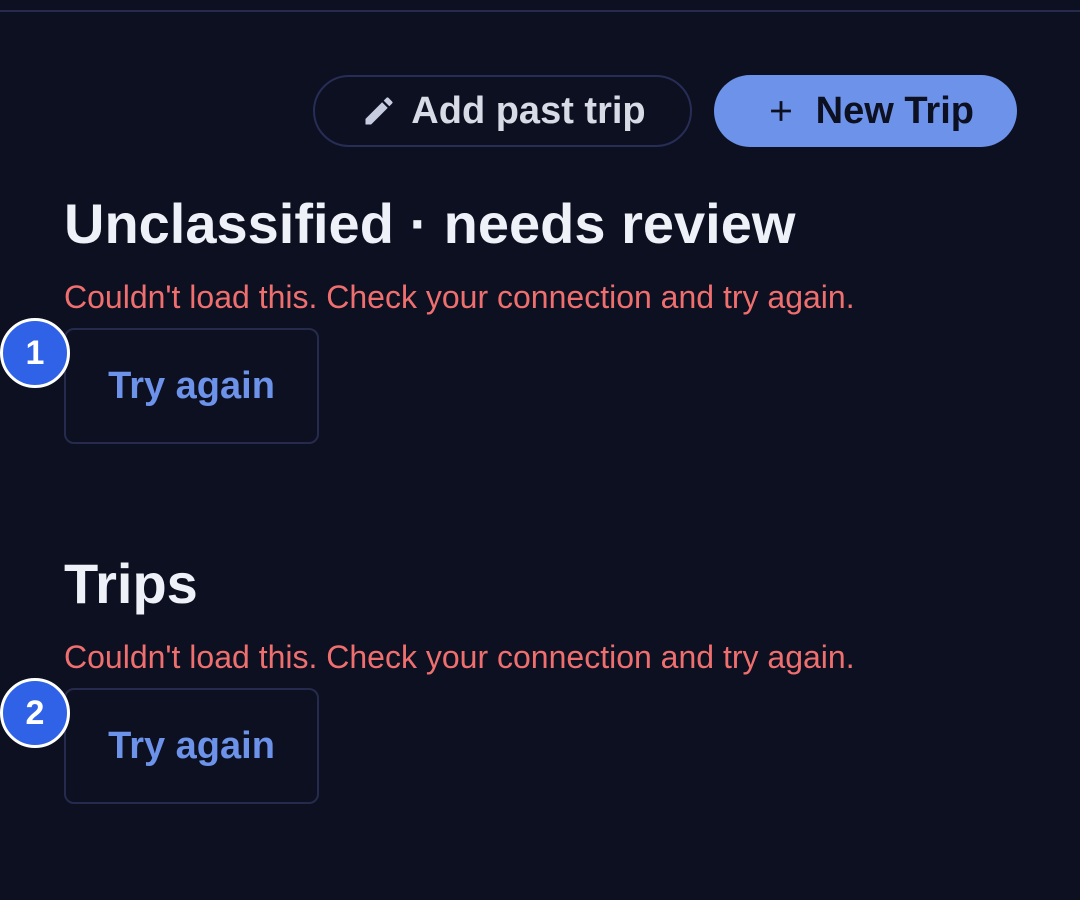 This screenshot has height=900, width=1080. What do you see at coordinates (379, 111) in the screenshot?
I see `pencil-icon` at bounding box center [379, 111].